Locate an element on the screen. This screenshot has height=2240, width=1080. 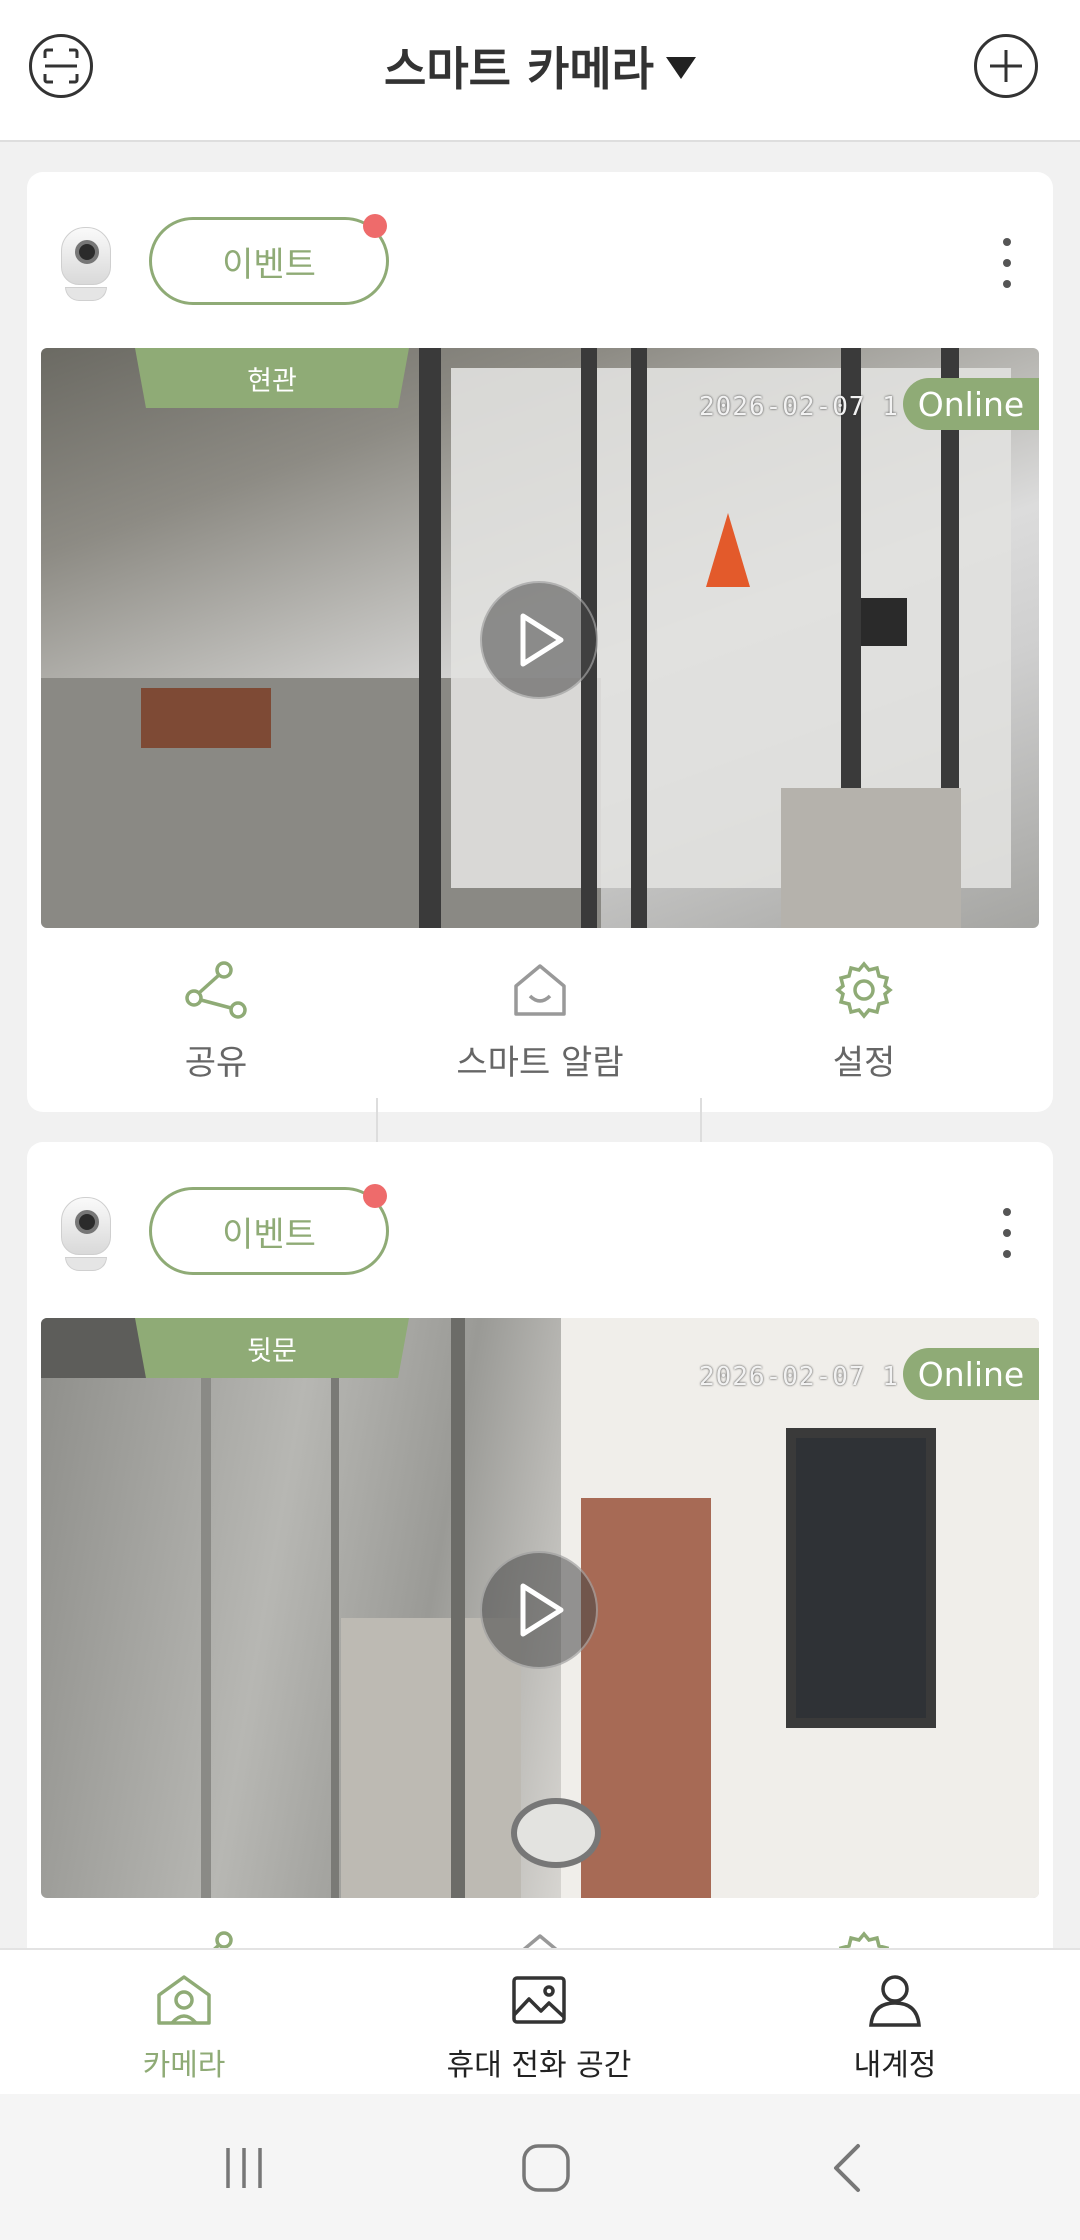
nav-account-label: 내계정 is located at coordinates (895, 2065).